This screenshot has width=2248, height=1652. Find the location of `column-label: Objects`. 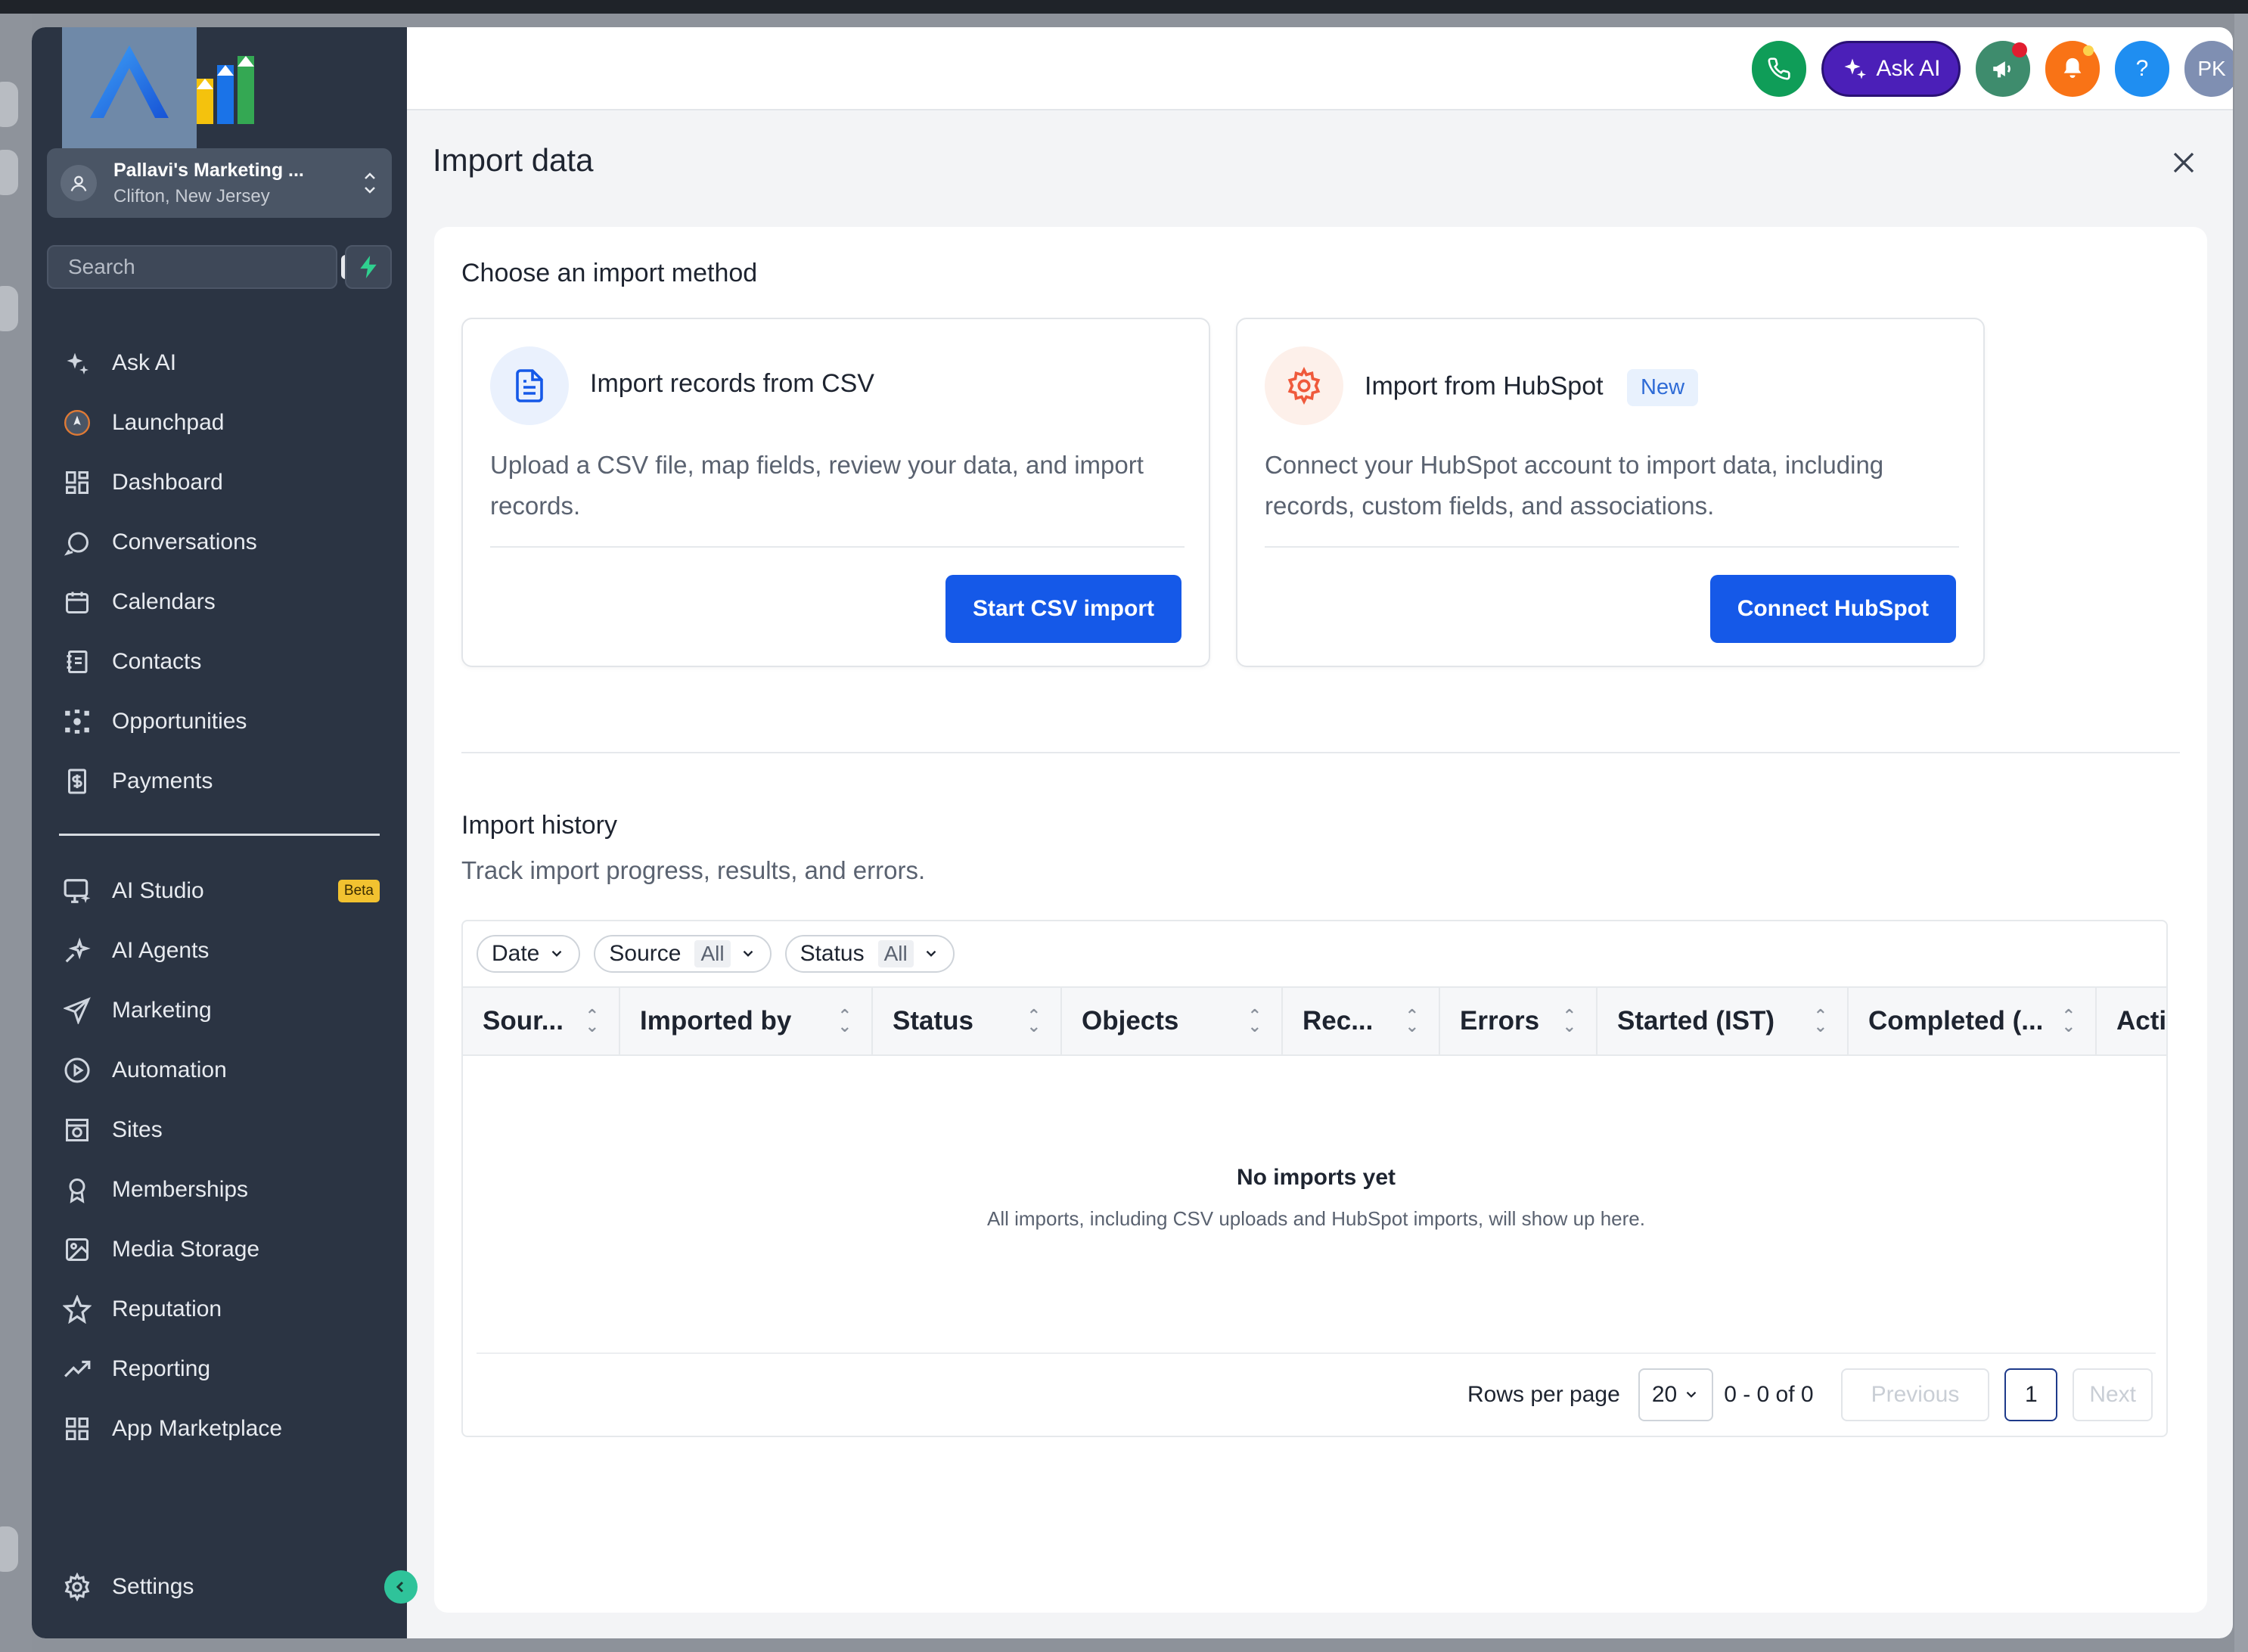

column-label: Objects is located at coordinates (1130, 1021).